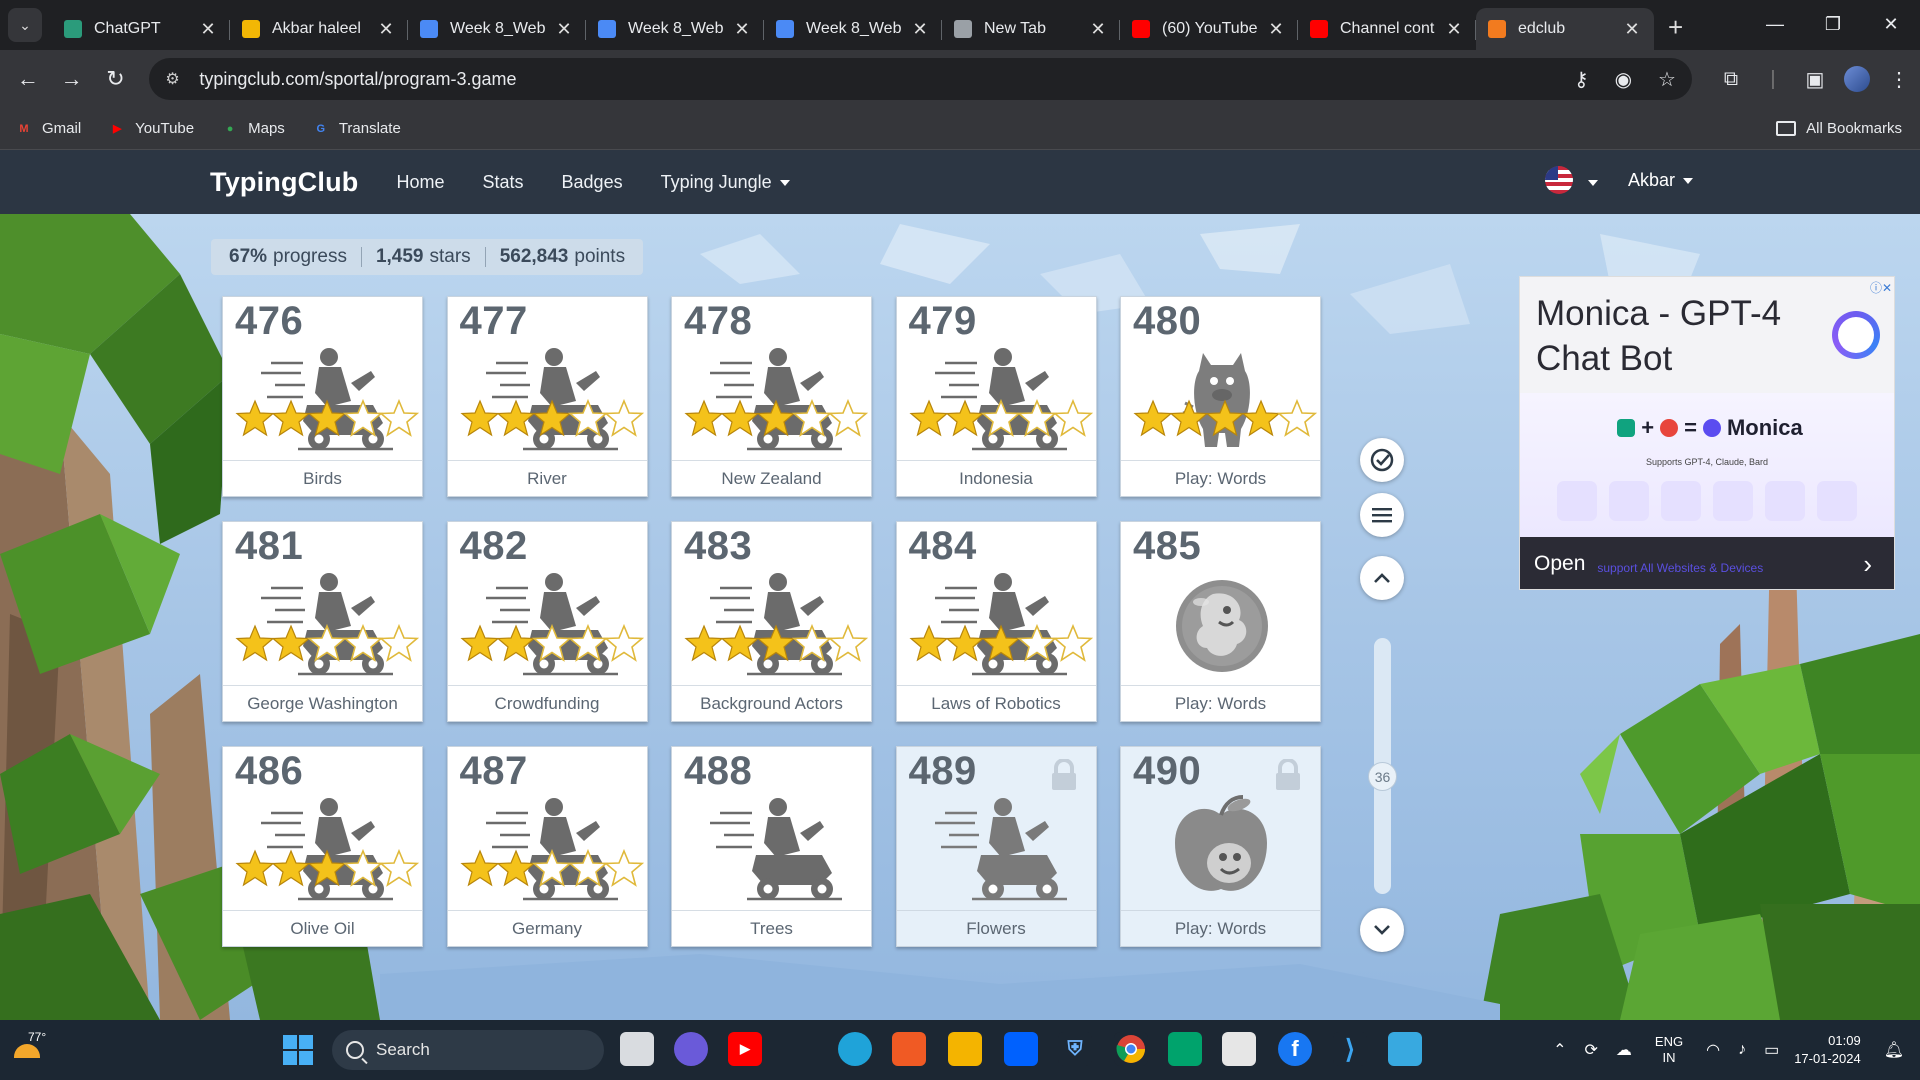  Describe the element at coordinates (1075, 1049) in the screenshot. I see `defender-icon: ⛨` at that location.